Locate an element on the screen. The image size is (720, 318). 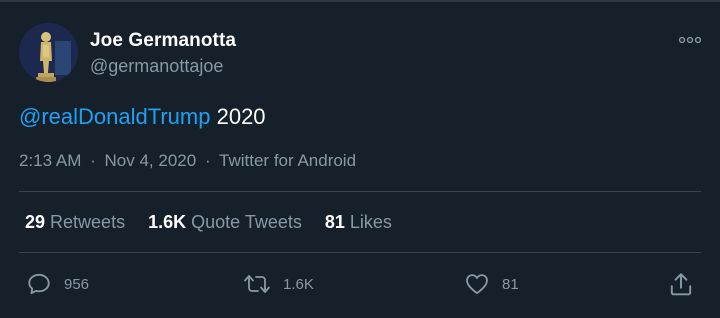
likes-label: Likes is located at coordinates (370, 222).